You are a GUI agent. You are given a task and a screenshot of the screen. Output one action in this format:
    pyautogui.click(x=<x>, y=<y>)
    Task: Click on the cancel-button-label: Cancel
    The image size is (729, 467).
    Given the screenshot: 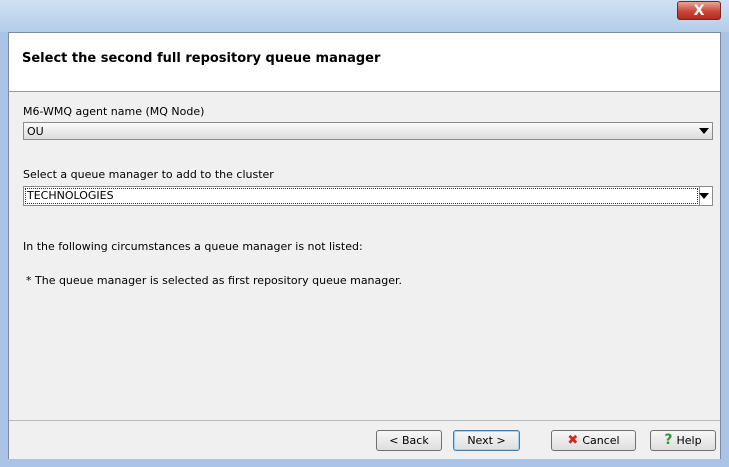 What is the action you would take?
    pyautogui.click(x=601, y=440)
    